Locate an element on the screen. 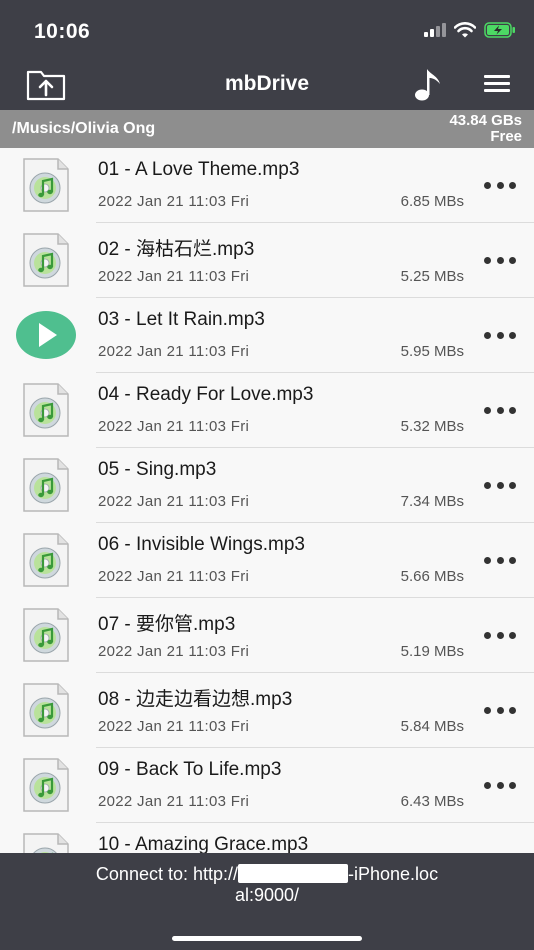 The height and width of the screenshot is (950, 534). top-bar: 10:06 mbDrive is located at coordinates (267, 55).